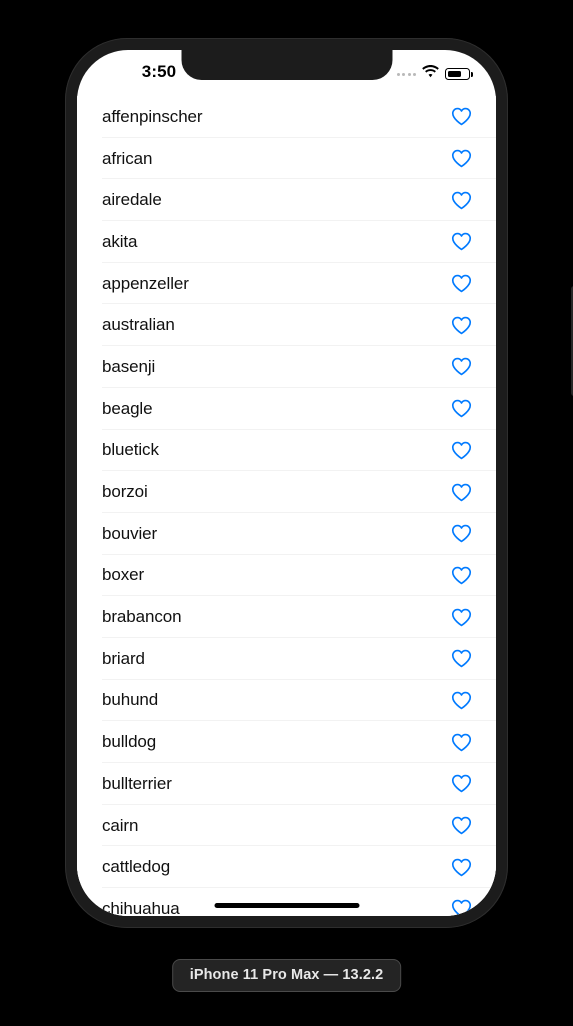  What do you see at coordinates (142, 617) in the screenshot?
I see `breed-name: brabancon` at bounding box center [142, 617].